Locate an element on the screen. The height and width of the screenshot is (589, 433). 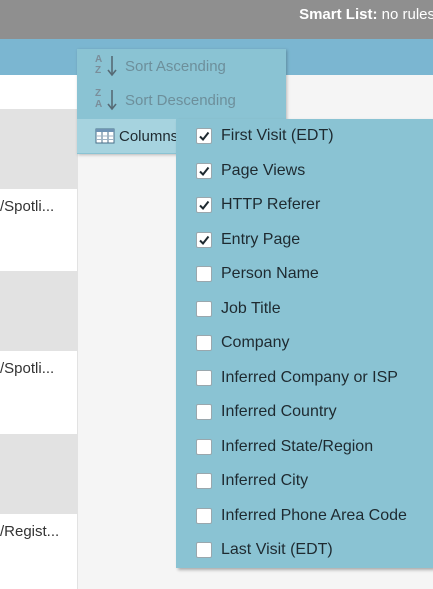
column-option: Inferred Company or ISP is located at coordinates (304, 378).